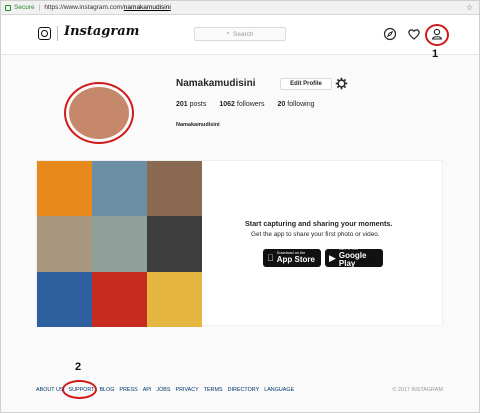 The image size is (480, 413). I want to click on top-nav: Instagram ⌕ Search, so click(240, 35).